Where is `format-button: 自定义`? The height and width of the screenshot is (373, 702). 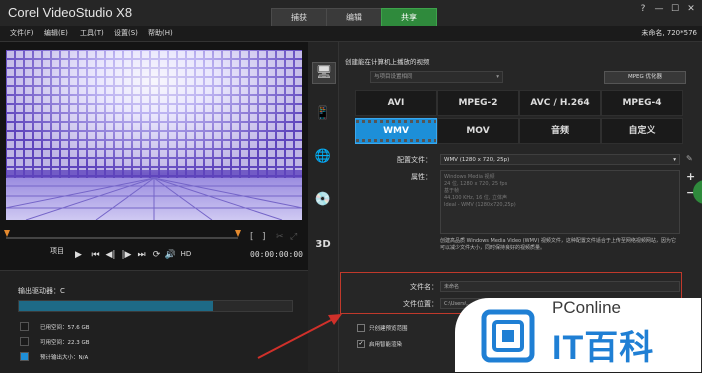 format-button: 自定义 is located at coordinates (642, 131).